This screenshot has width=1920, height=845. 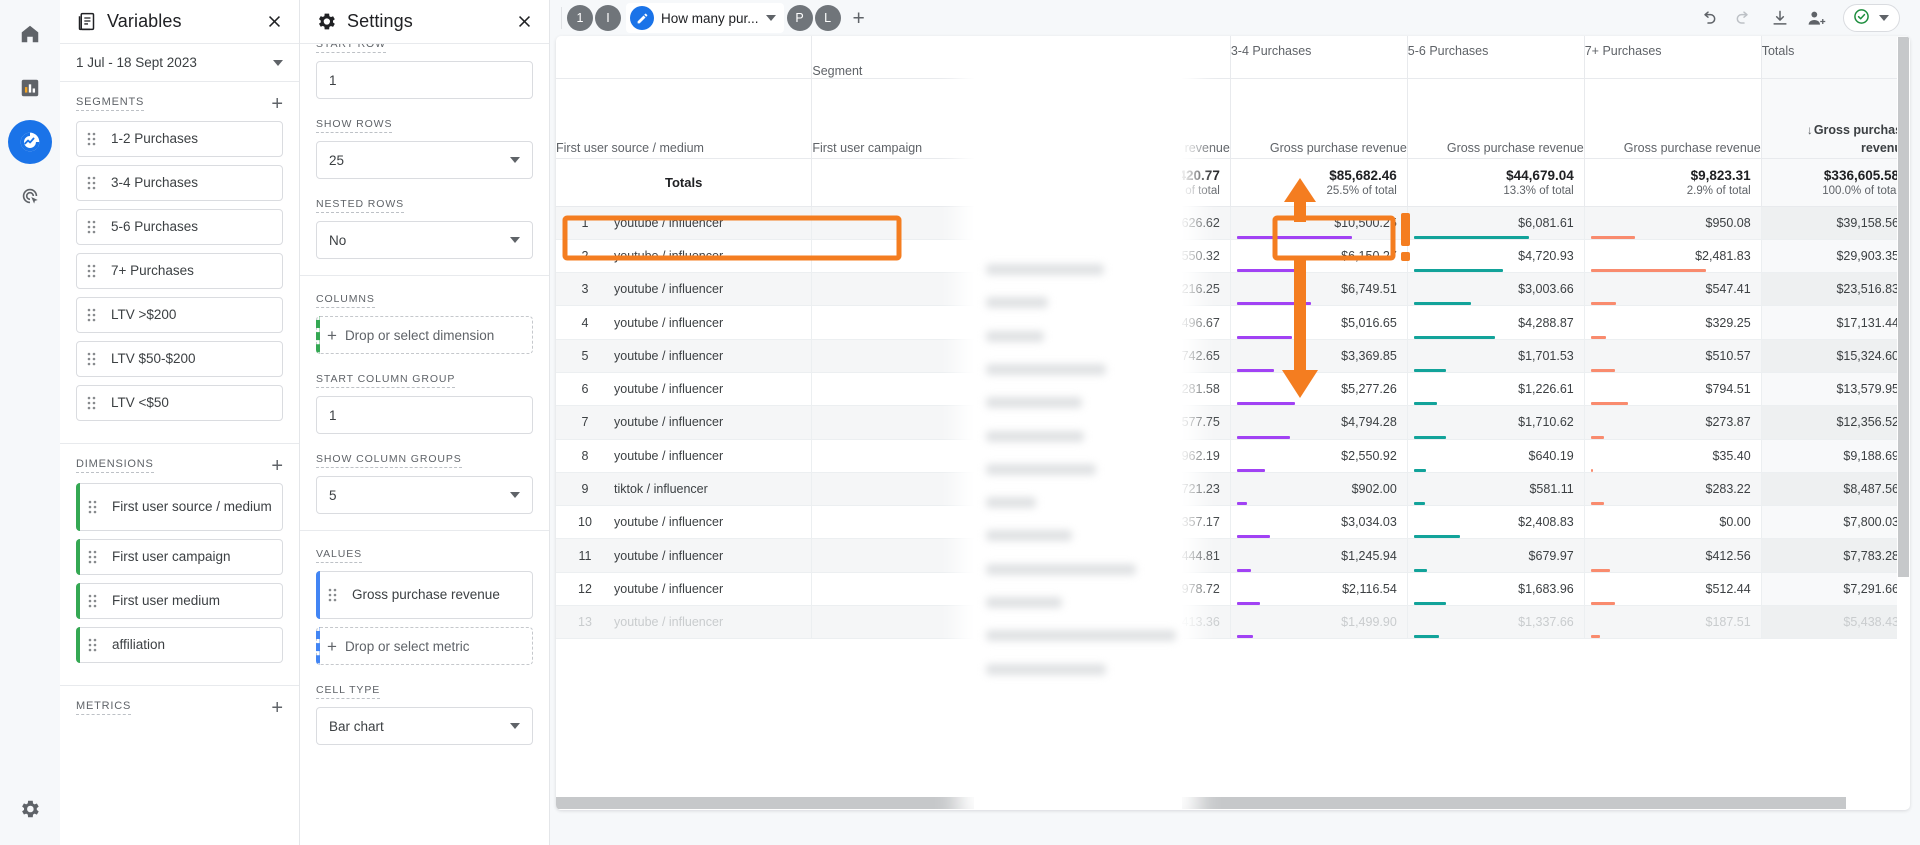 I want to click on show-rows-select: 25, so click(x=424, y=160).